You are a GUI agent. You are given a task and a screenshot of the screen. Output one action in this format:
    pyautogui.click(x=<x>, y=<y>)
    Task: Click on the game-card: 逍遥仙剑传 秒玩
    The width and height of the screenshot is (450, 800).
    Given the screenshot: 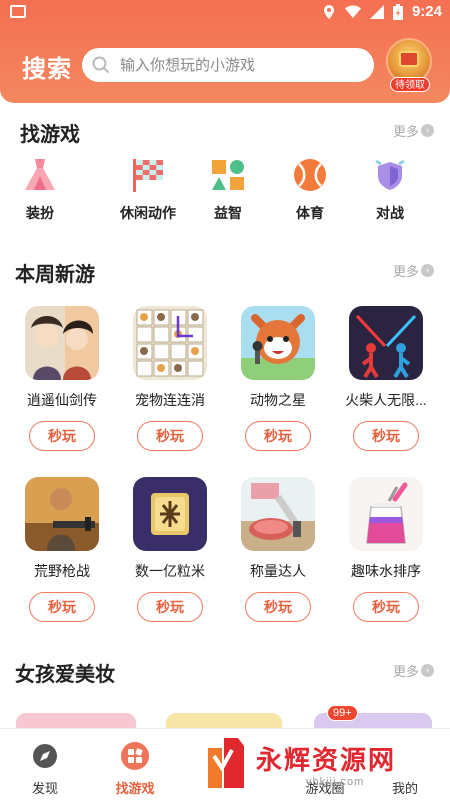 What is the action you would take?
    pyautogui.click(x=62, y=378)
    